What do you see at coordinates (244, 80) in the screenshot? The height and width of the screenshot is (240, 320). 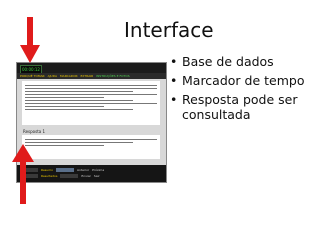 I see `bullet-item: Marcador de tempo` at bounding box center [244, 80].